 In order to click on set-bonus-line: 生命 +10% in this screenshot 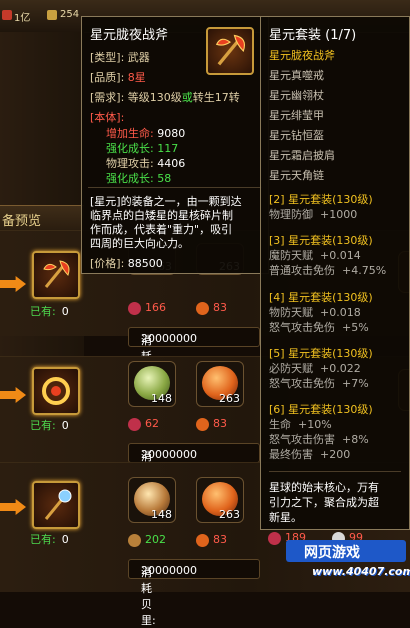, I will do `click(300, 424)`.